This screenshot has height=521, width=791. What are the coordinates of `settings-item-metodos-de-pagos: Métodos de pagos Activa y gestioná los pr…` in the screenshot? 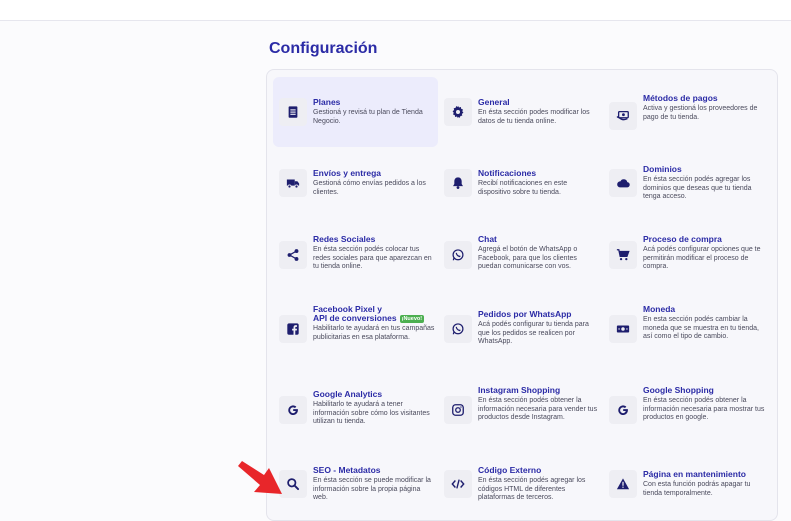 It's located at (685, 112).